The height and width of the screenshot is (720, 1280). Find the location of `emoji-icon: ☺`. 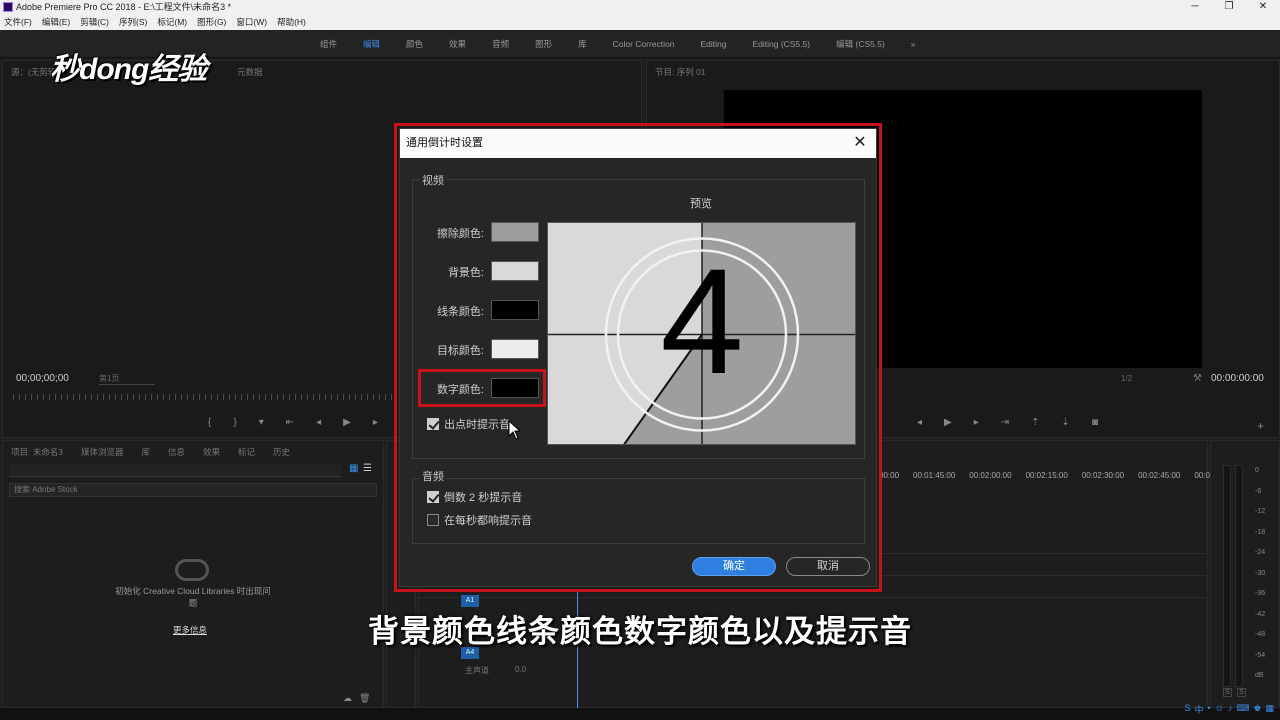

emoji-icon: ☺ is located at coordinates (1219, 709).